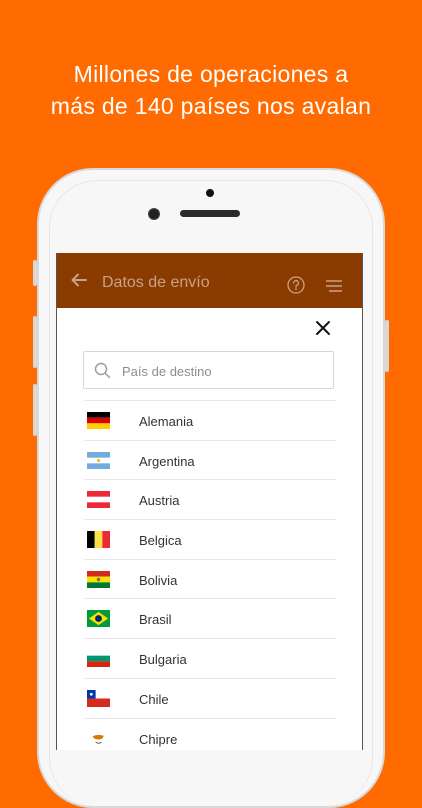  Describe the element at coordinates (167, 461) in the screenshot. I see `country-name: Argentina` at that location.